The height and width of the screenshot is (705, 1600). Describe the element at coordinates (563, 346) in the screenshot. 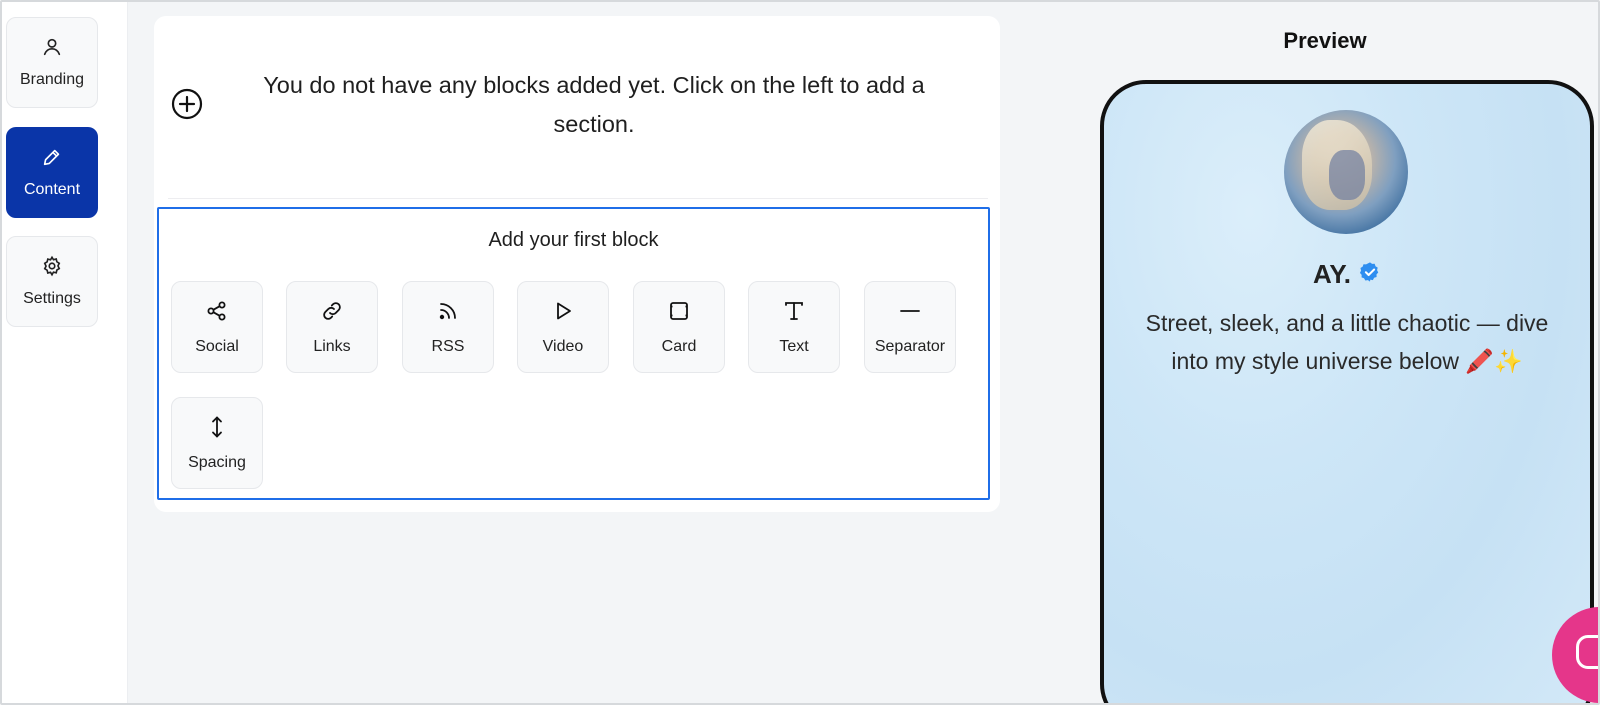

I see `block-label: Video` at that location.